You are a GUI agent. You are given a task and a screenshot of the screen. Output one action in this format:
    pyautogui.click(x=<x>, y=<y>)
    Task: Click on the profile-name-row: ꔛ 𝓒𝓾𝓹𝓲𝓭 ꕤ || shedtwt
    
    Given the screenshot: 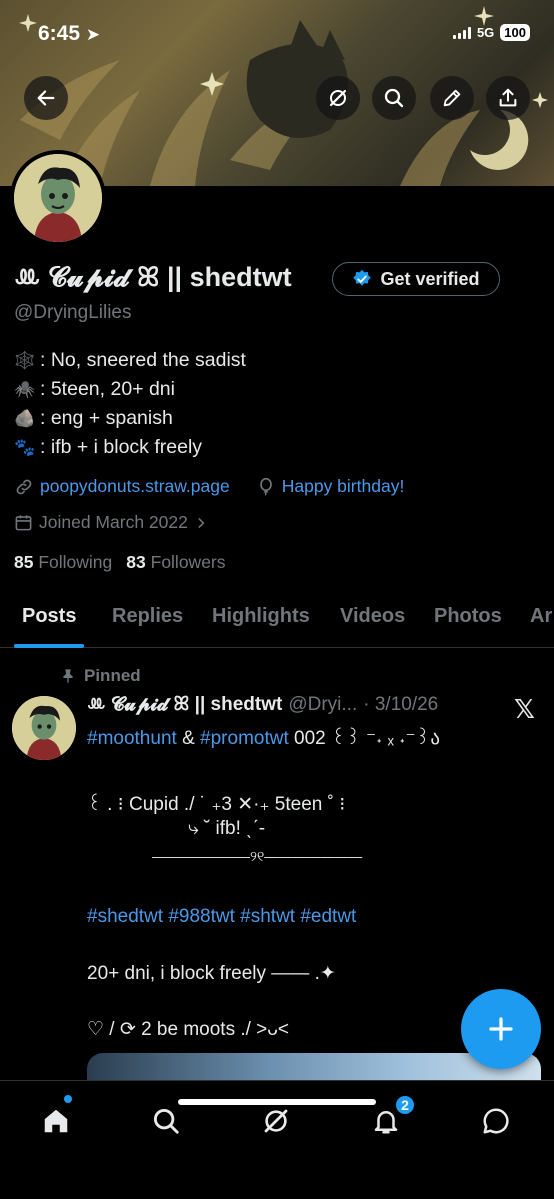 What is the action you would take?
    pyautogui.click(x=153, y=278)
    